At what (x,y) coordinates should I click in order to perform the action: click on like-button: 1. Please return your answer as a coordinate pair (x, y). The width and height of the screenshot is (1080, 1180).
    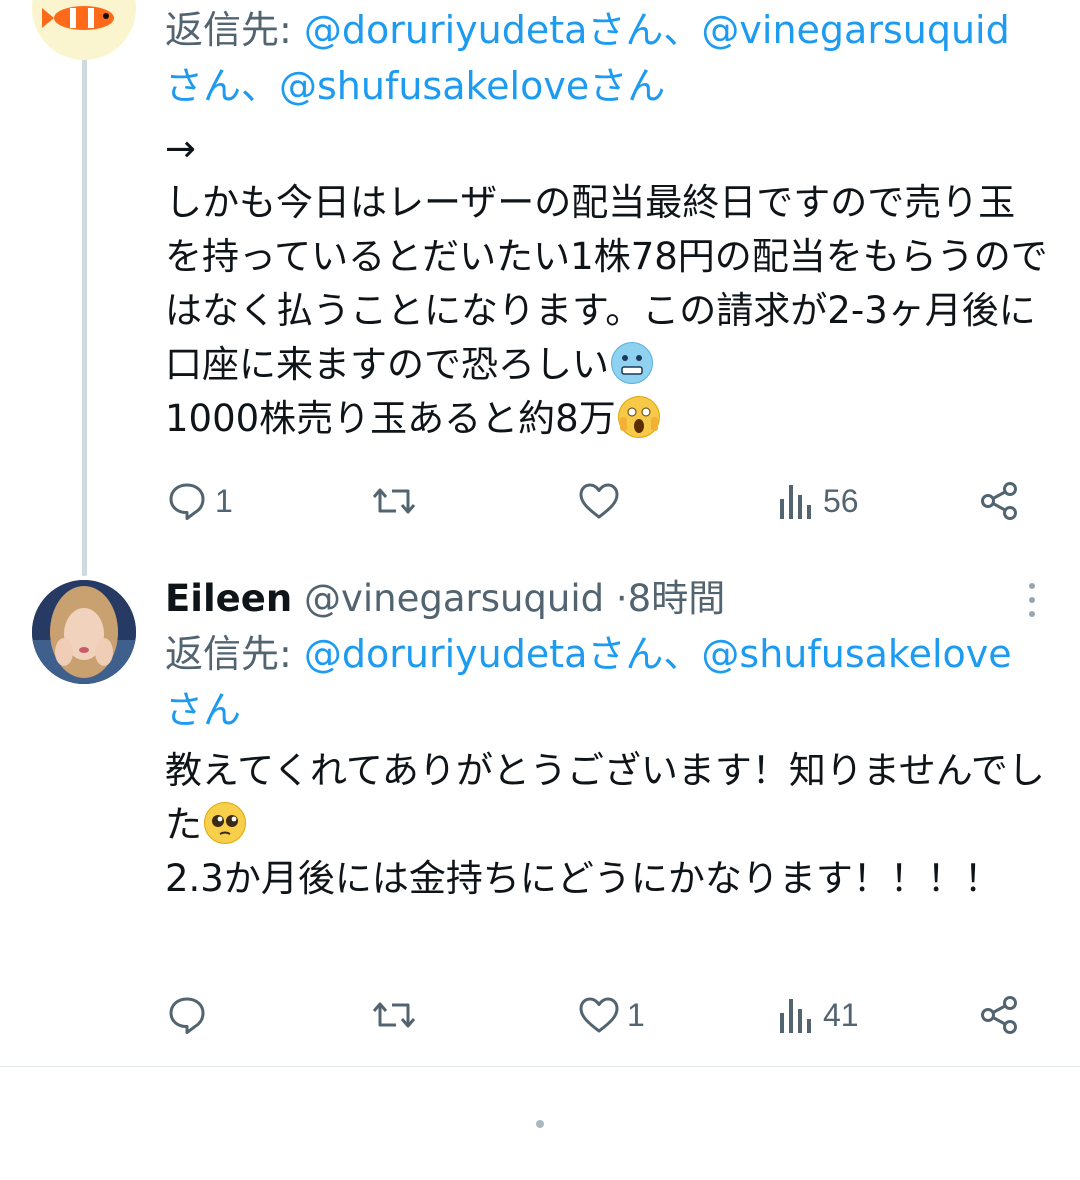
    Looking at the image, I should click on (611, 1015).